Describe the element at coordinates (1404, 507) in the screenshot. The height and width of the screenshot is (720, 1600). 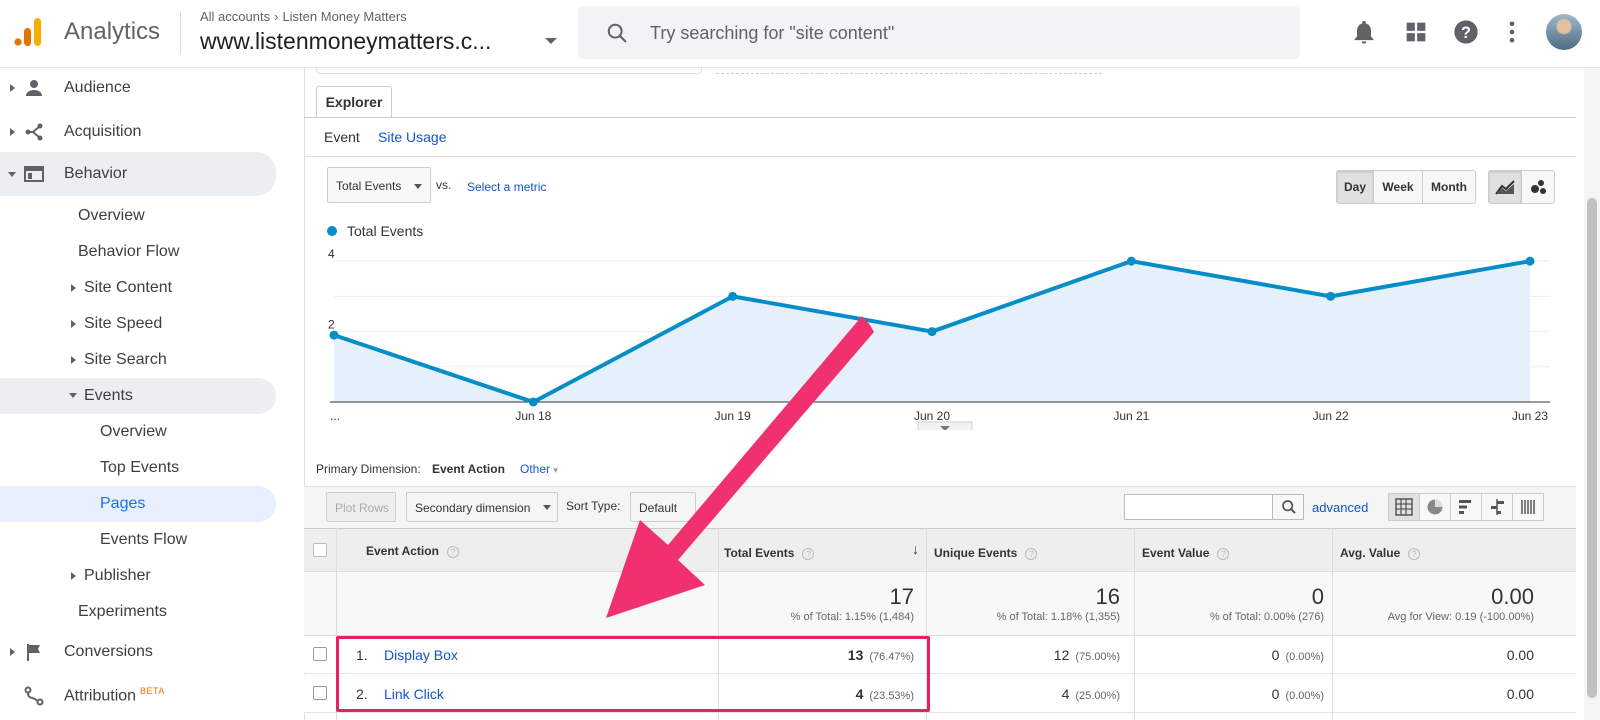
I see `view-table-button` at that location.